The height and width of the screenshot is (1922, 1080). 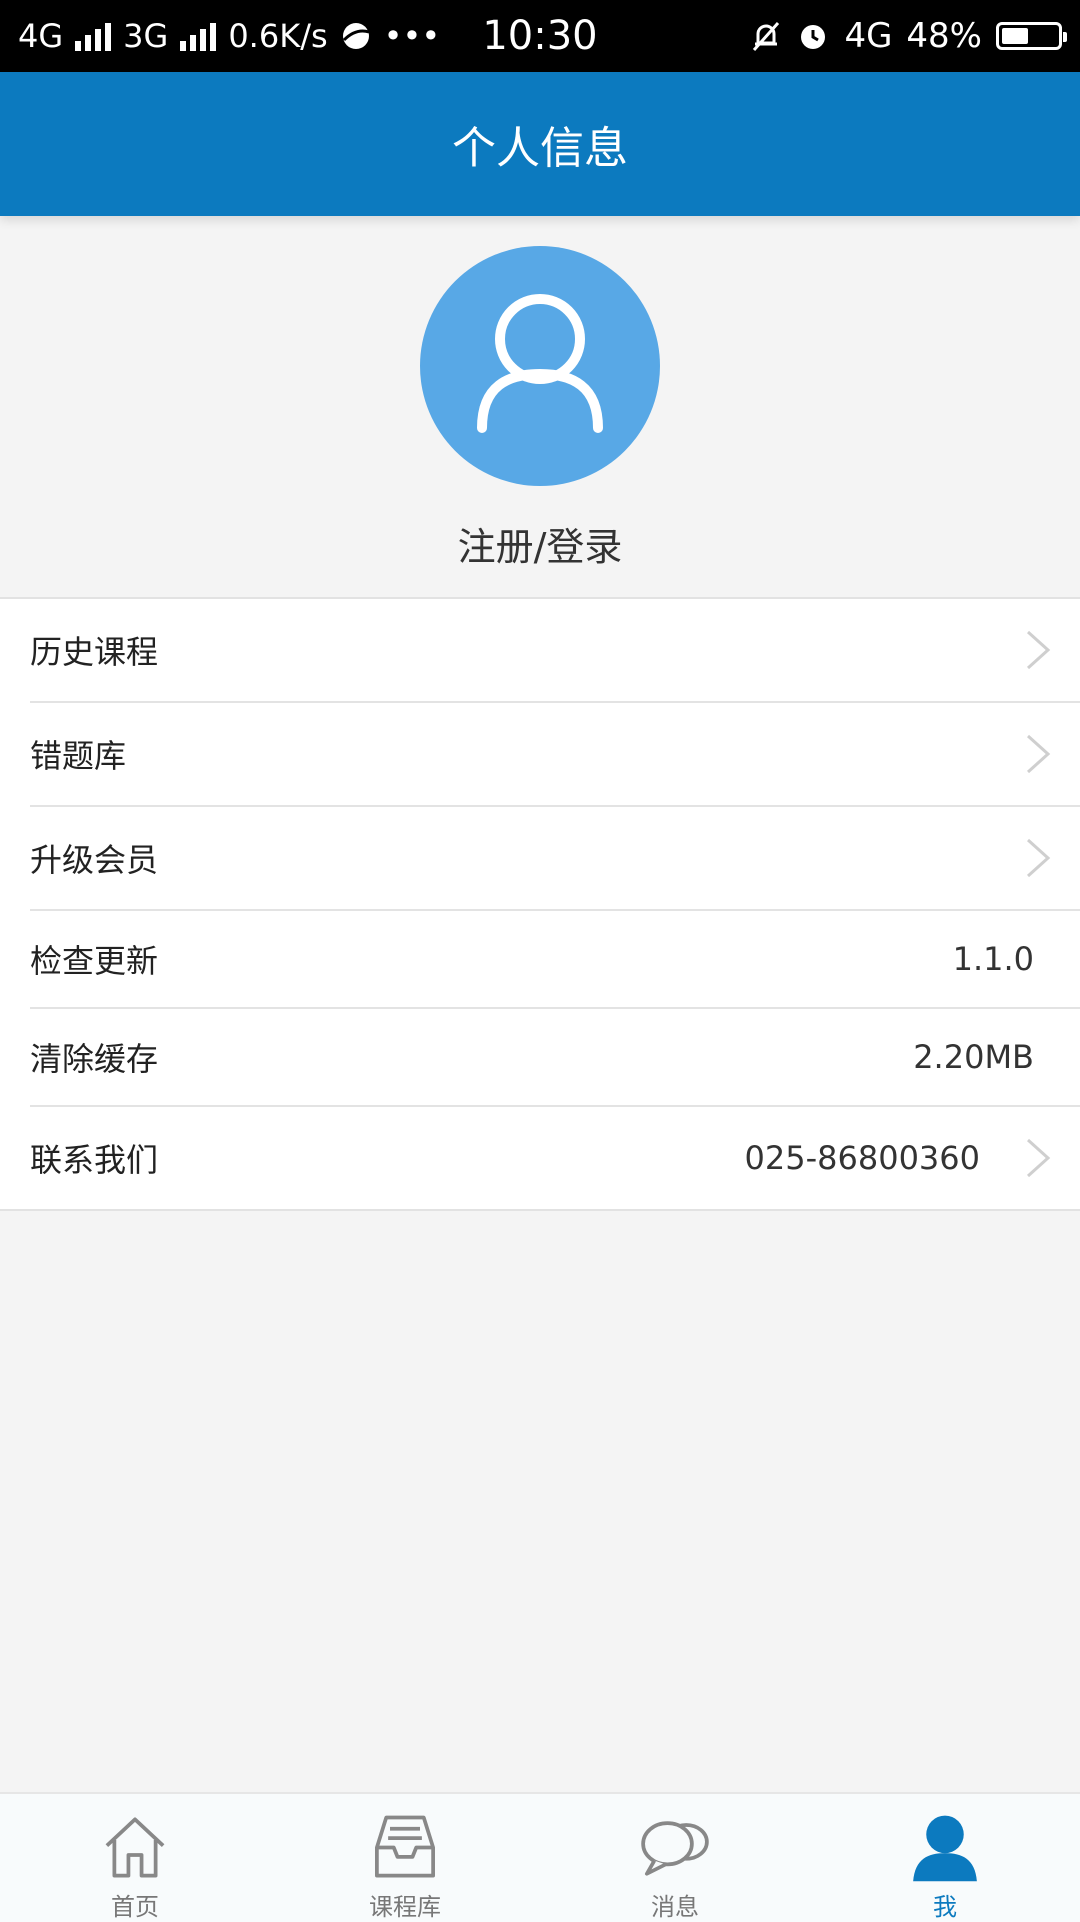 I want to click on tab-course-library: 课程库, so click(x=405, y=1858).